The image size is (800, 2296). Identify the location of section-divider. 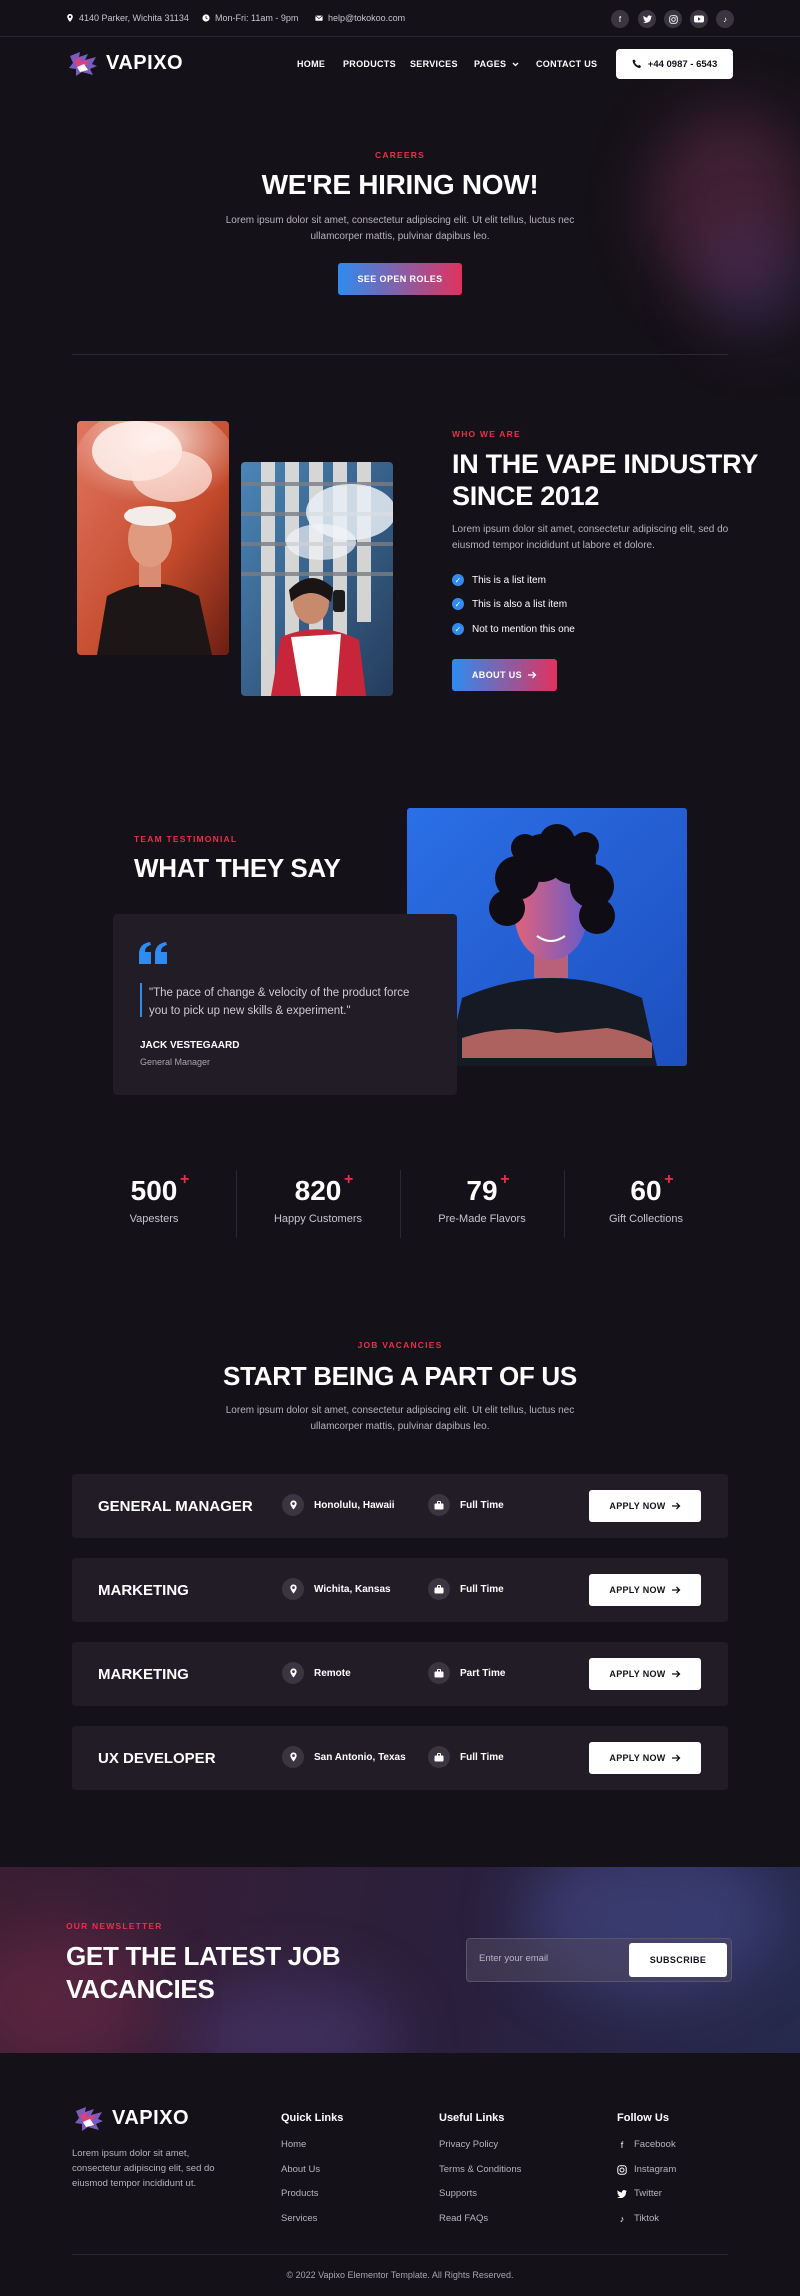
(400, 354).